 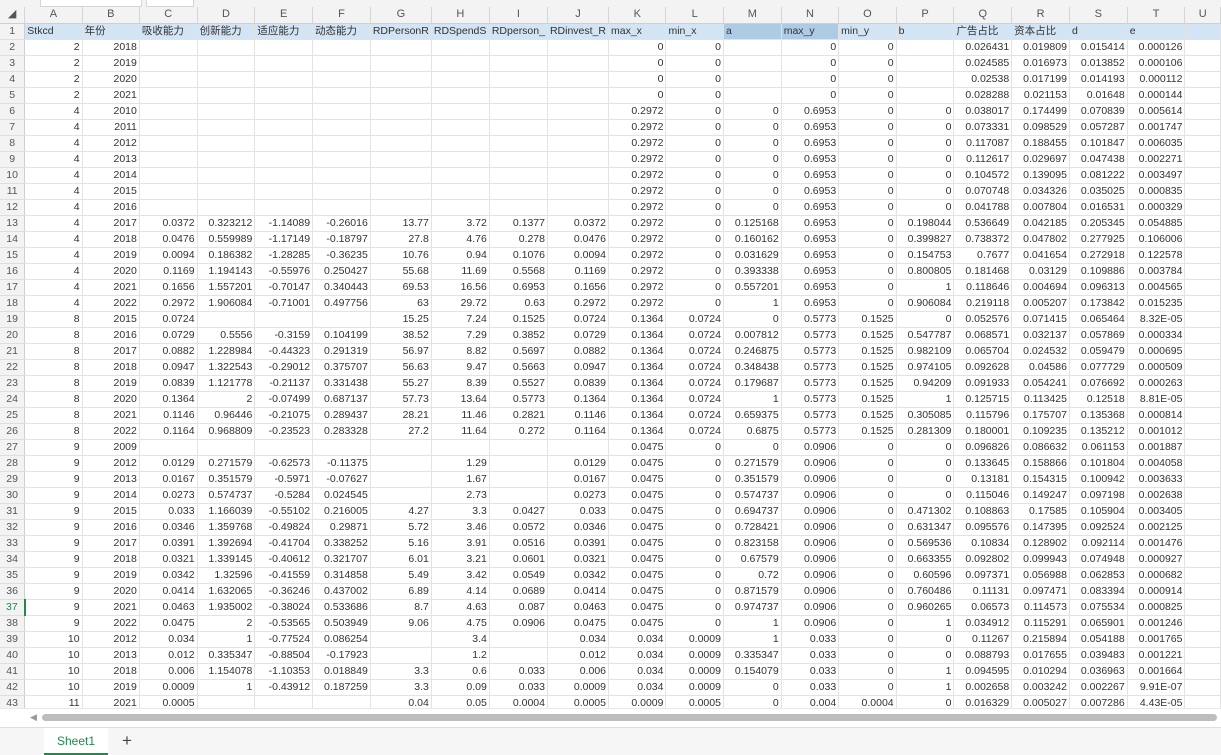 What do you see at coordinates (637, 447) in the screenshot?
I see `cell: 0.0475` at bounding box center [637, 447].